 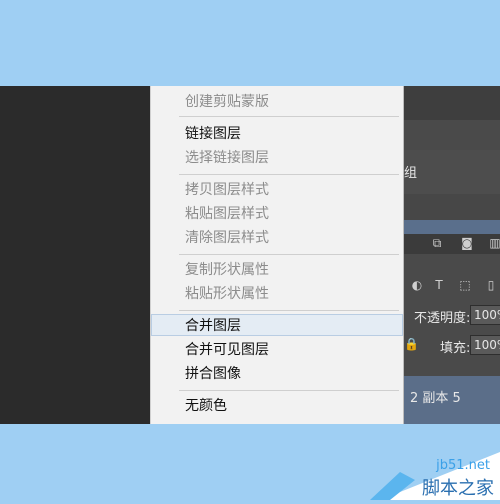 What do you see at coordinates (206, 406) in the screenshot?
I see `menu-item-no-color: 无颜色` at bounding box center [206, 406].